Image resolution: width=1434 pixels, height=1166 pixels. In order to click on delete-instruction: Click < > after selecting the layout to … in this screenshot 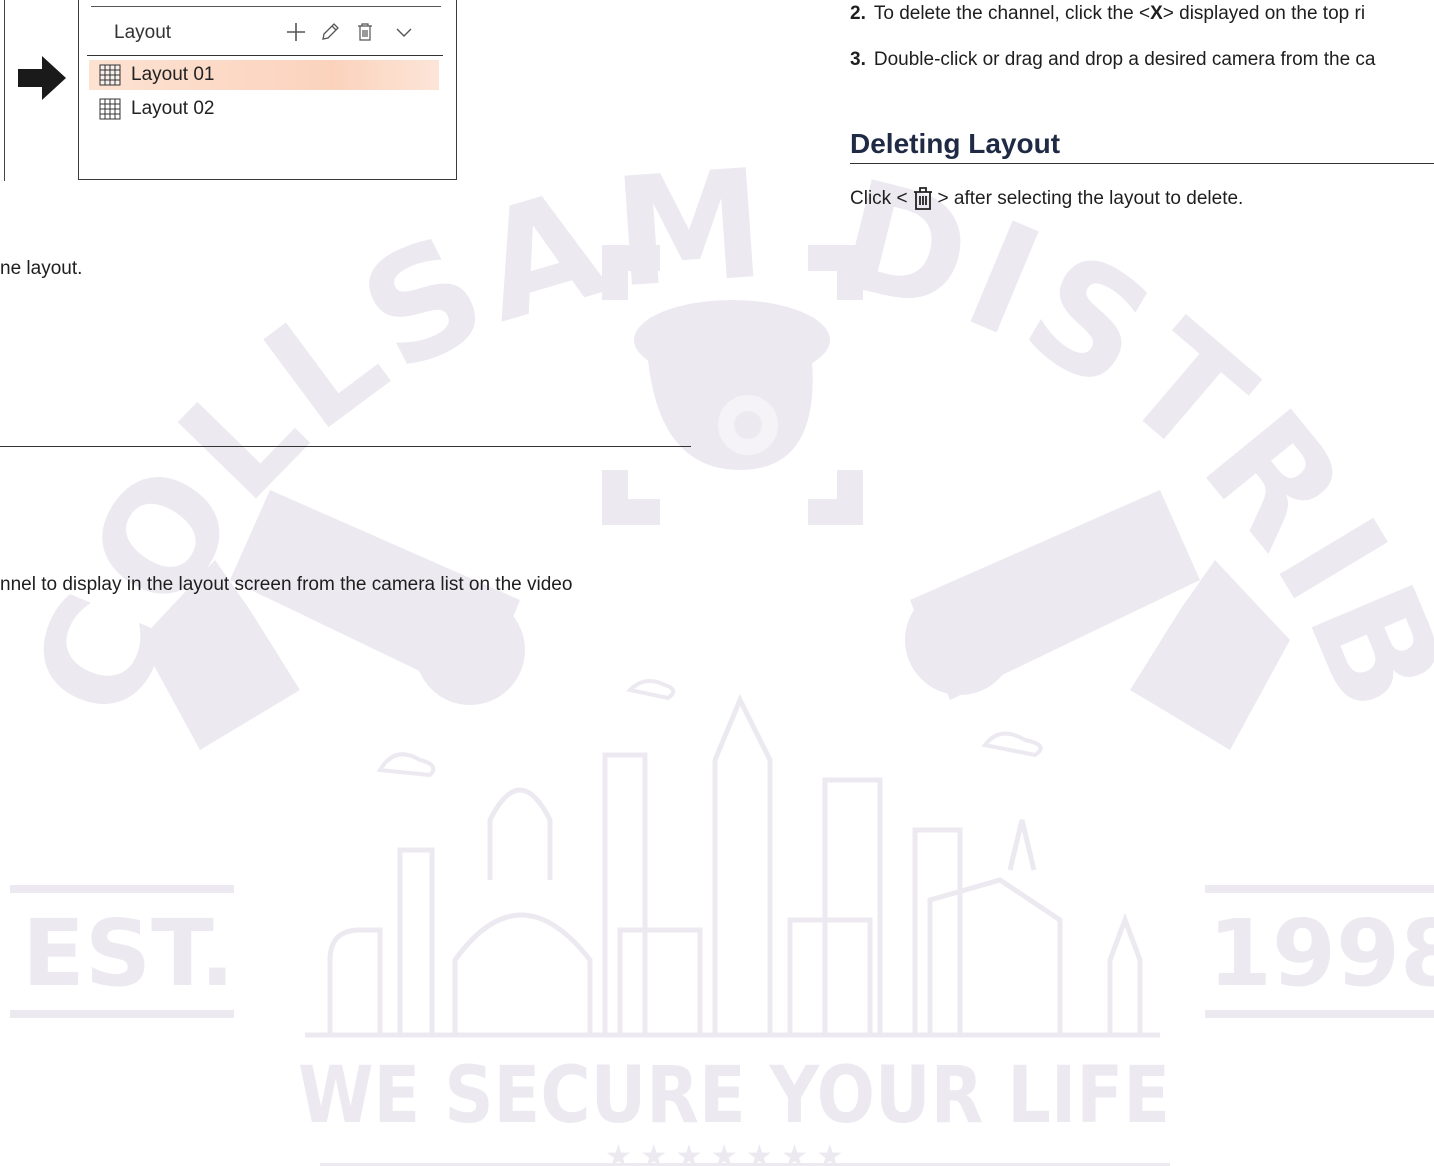, I will do `click(1046, 199)`.